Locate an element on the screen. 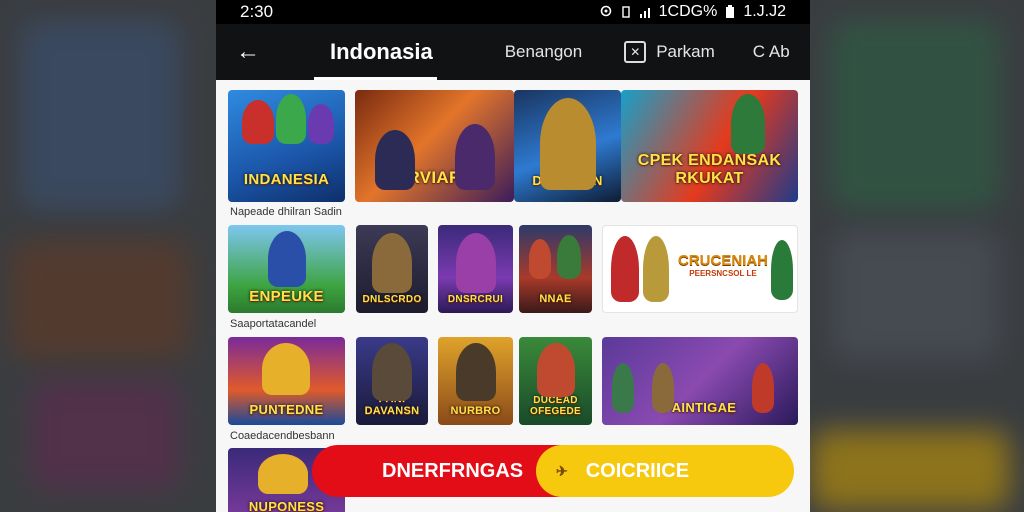  game-card: PANI DAVANSN is located at coordinates (392, 381).